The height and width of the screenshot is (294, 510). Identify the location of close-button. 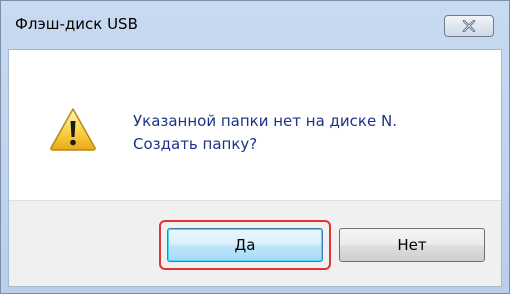
(469, 26).